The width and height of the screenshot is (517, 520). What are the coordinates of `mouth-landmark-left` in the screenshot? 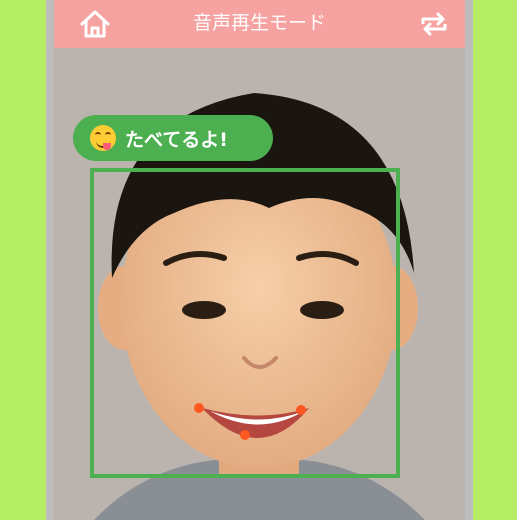 It's located at (199, 408).